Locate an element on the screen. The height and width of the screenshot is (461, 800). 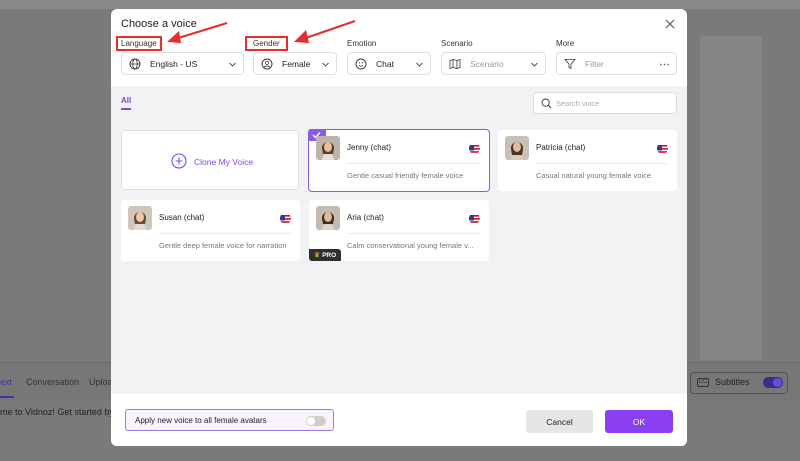
tab-all: All is located at coordinates (126, 100).